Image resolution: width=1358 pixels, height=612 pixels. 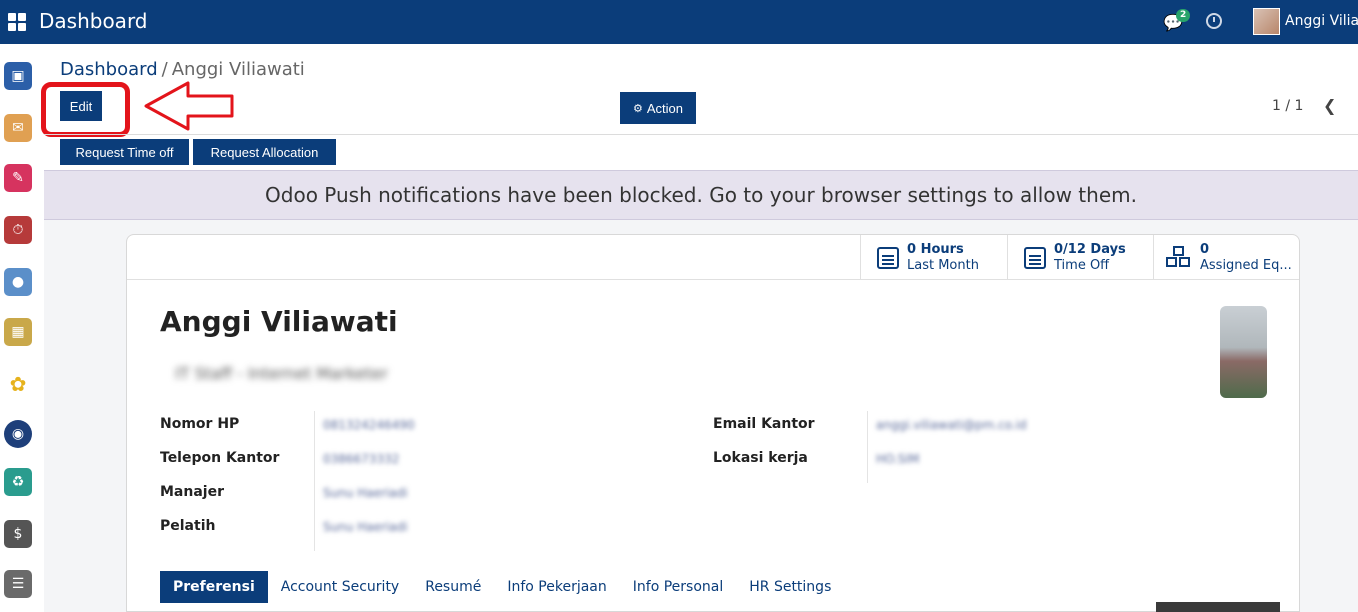 I want to click on tab-resume: Resumé, so click(x=453, y=587).